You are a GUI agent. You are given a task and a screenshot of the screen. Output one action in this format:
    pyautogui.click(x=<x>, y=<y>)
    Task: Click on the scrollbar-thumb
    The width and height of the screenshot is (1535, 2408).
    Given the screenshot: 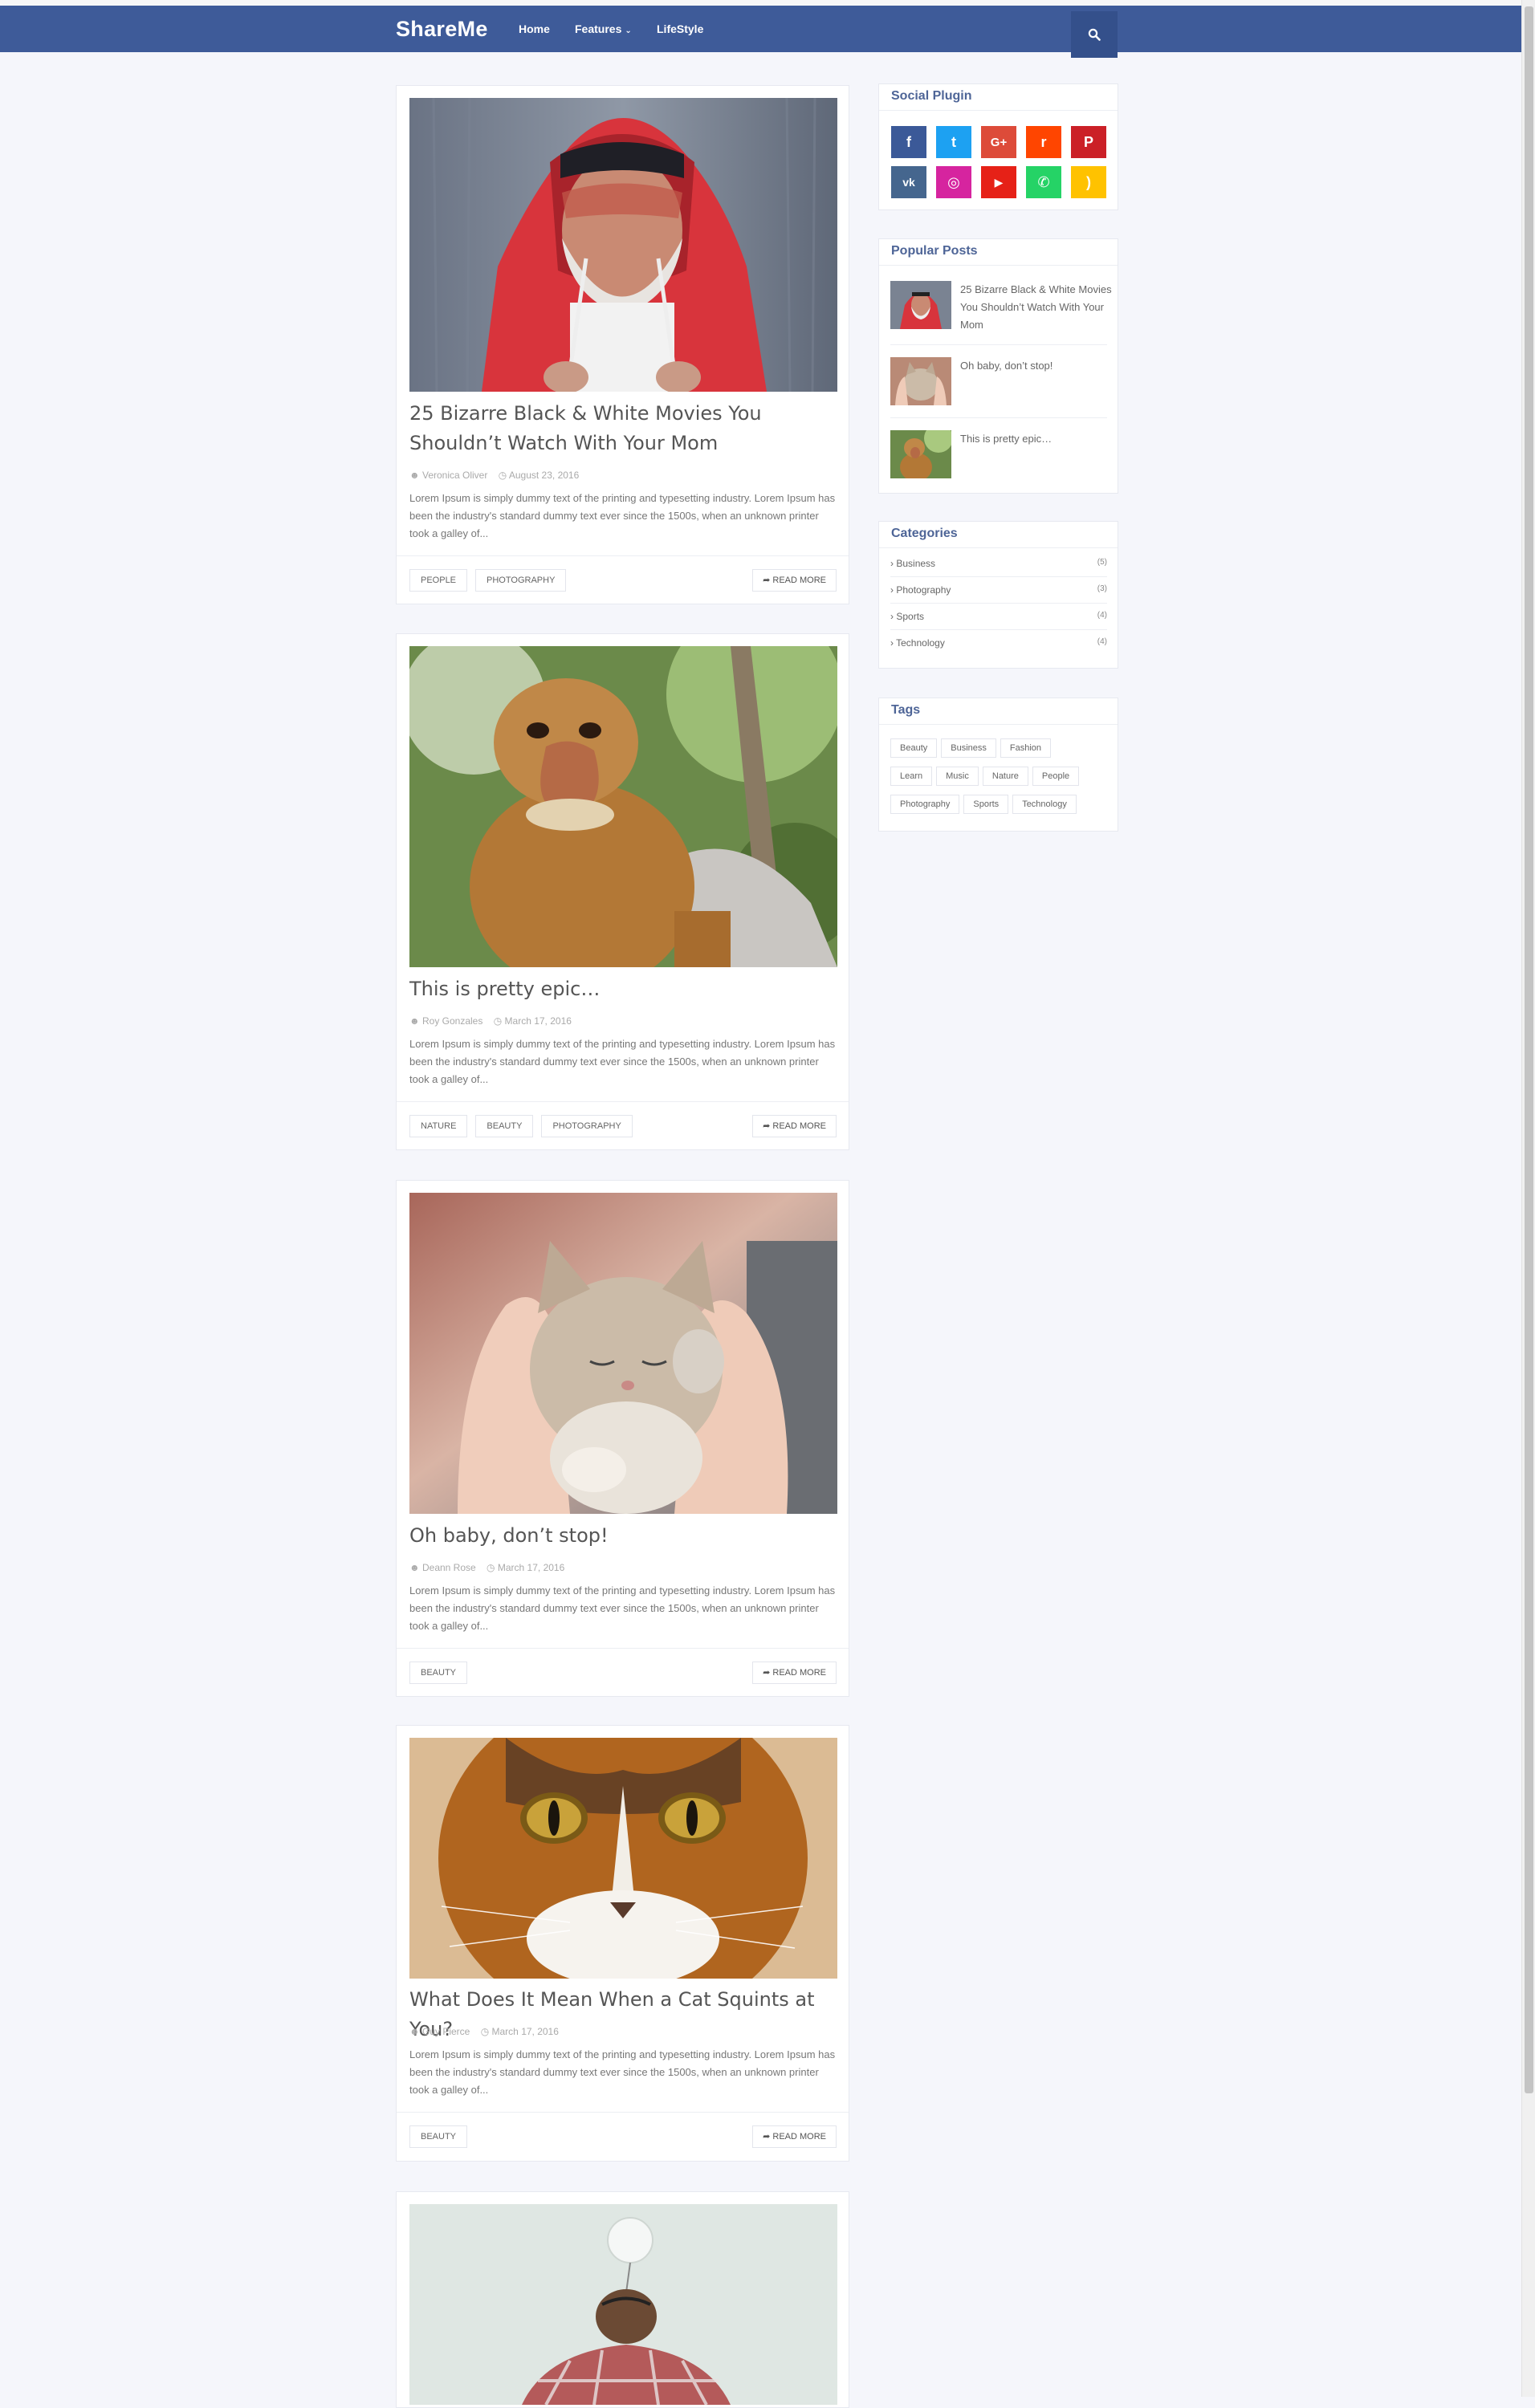 What is the action you would take?
    pyautogui.click(x=1529, y=1049)
    